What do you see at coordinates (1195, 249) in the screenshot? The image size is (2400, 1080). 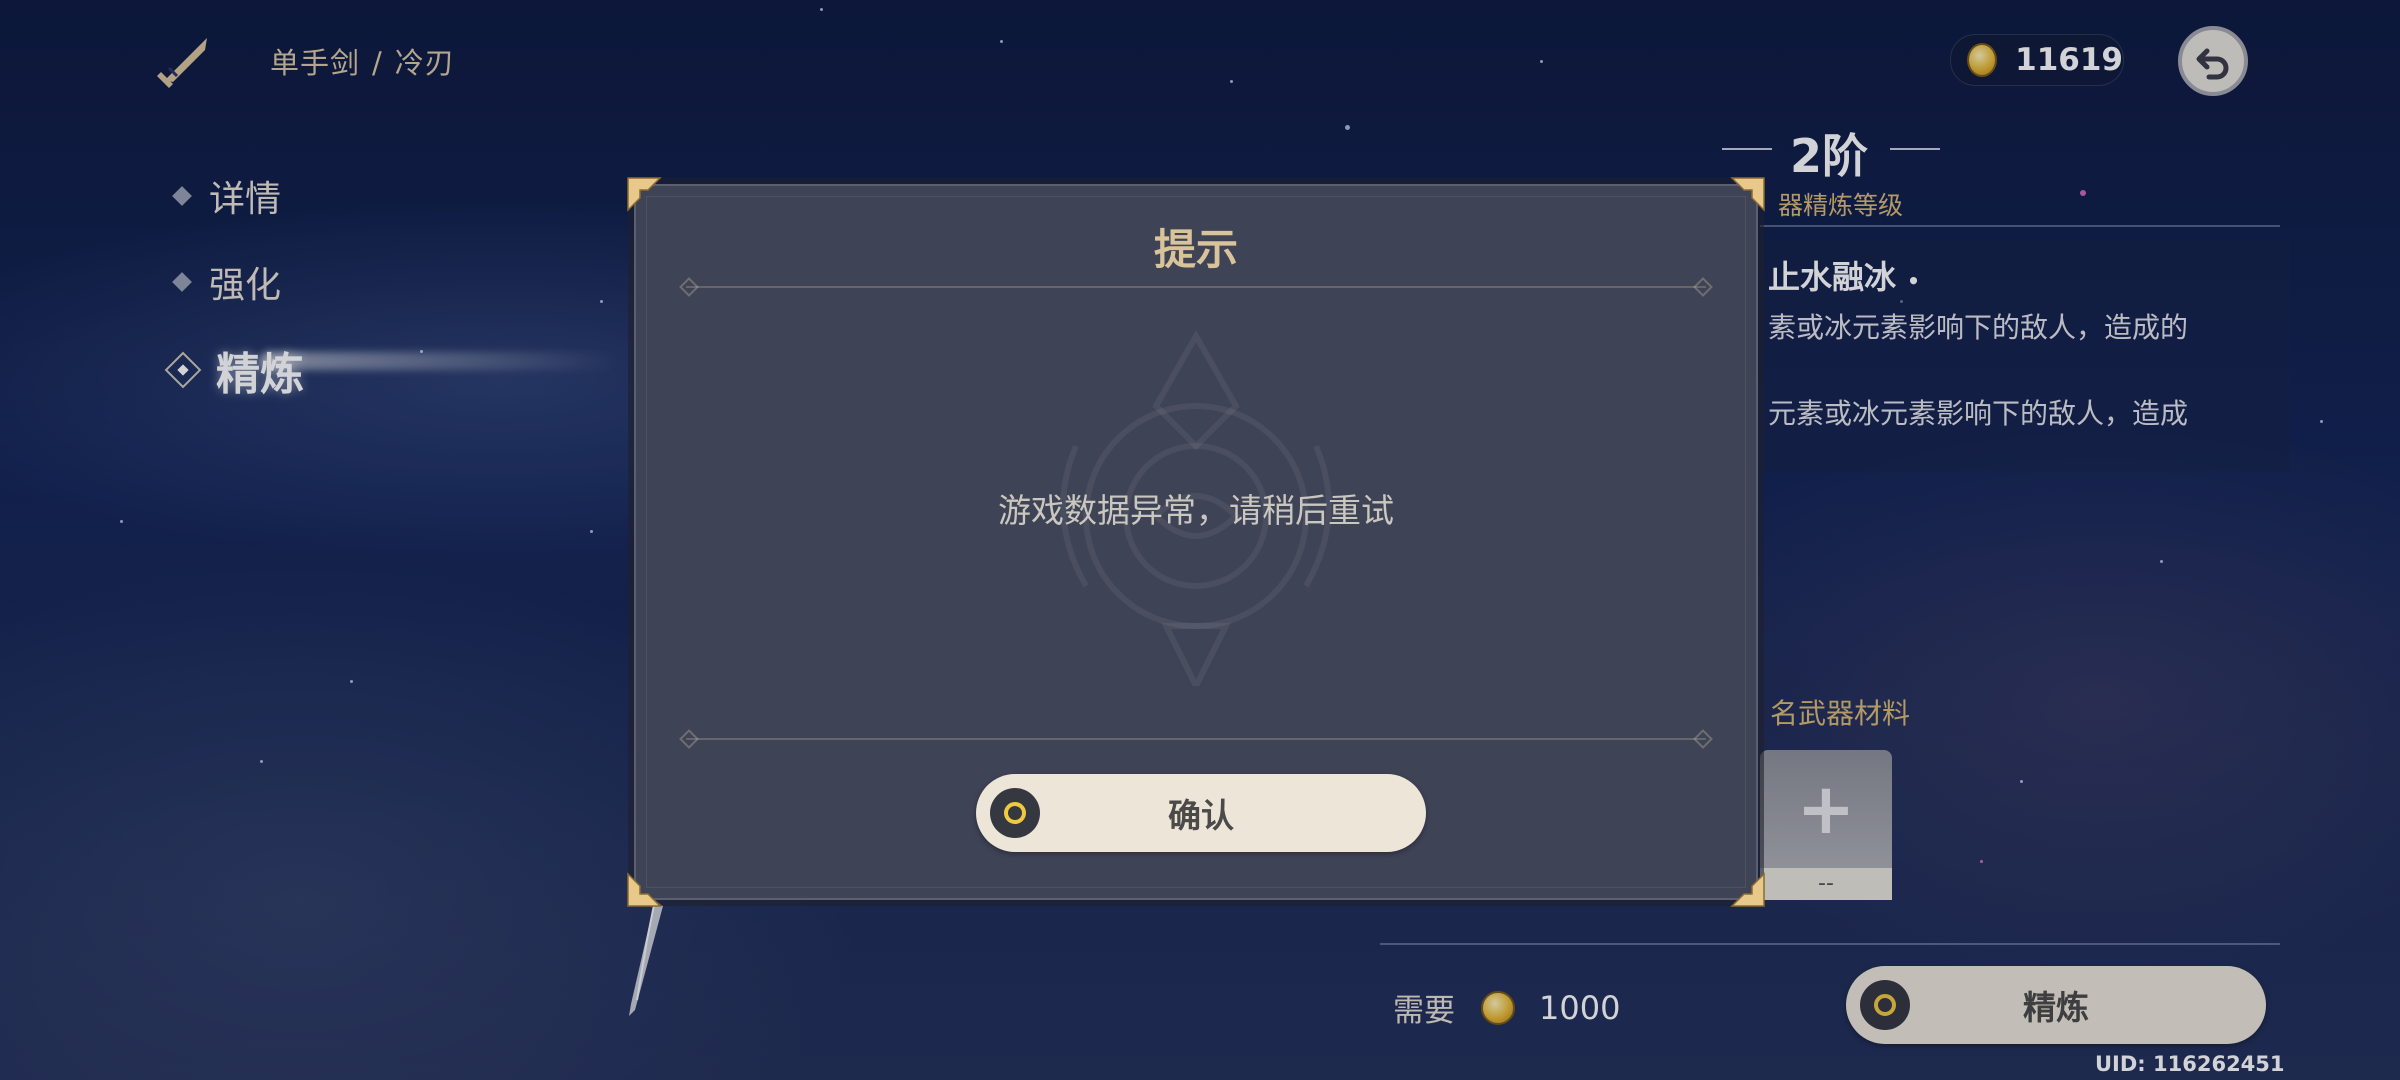 I see `dialog-title: 提示` at bounding box center [1195, 249].